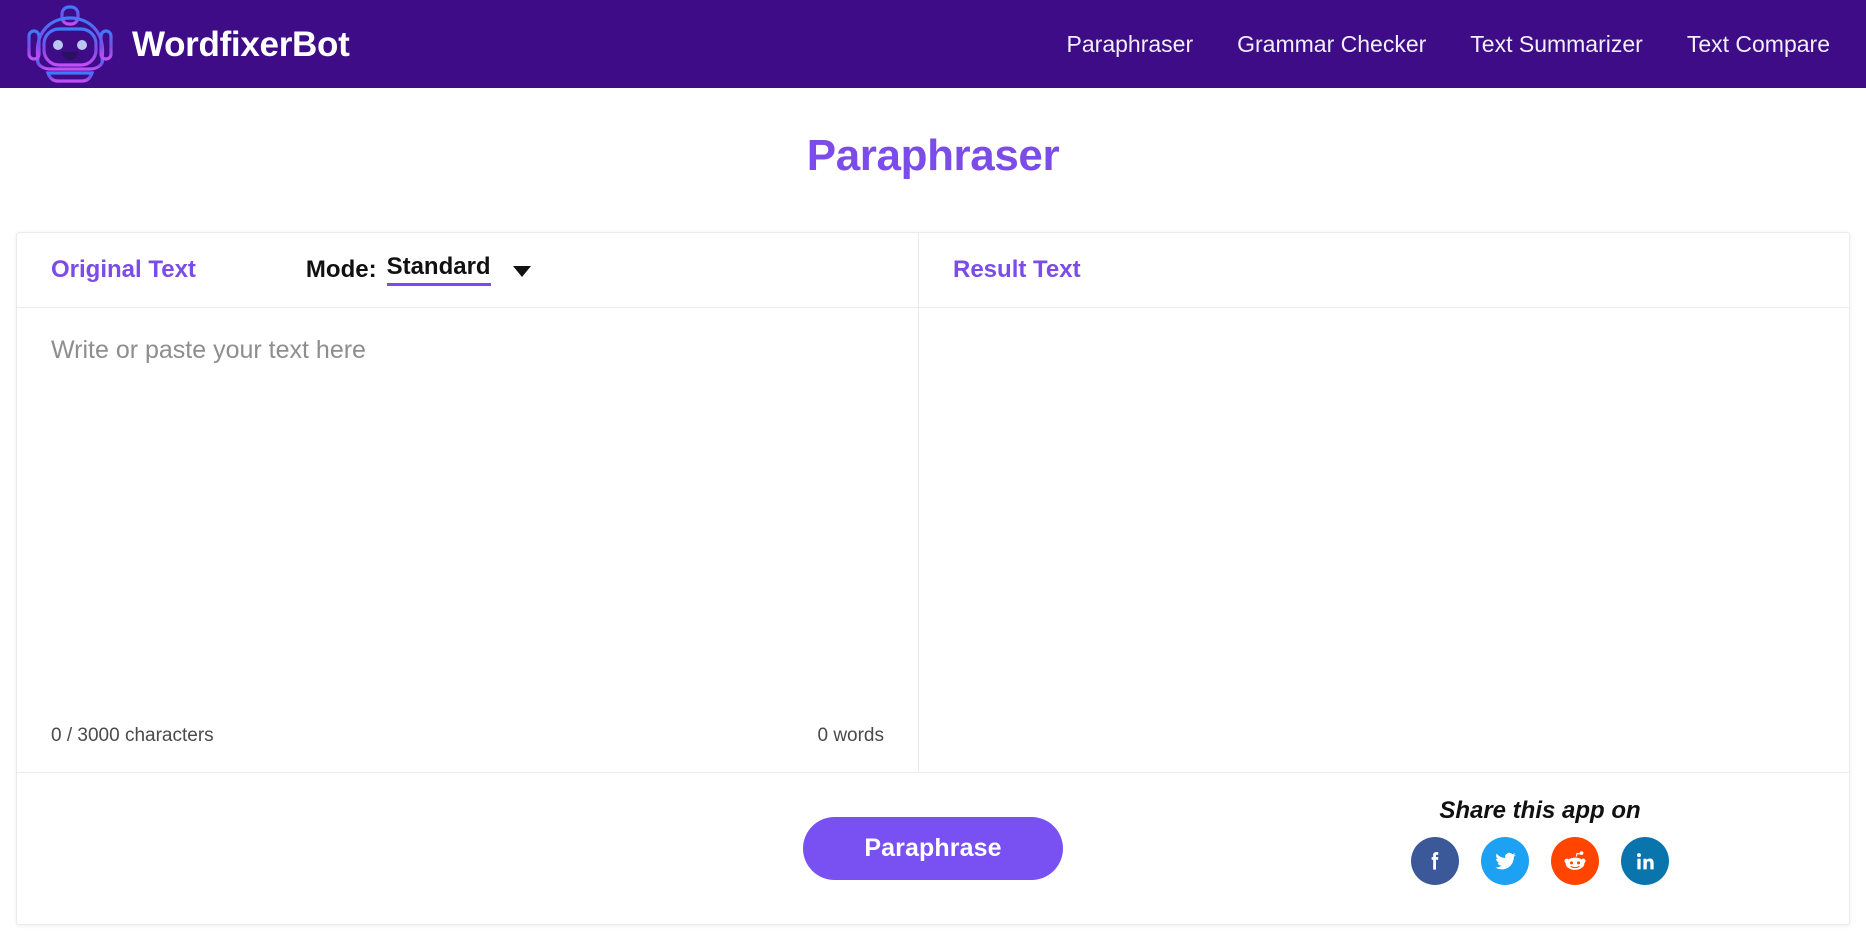 This screenshot has height=949, width=1866. What do you see at coordinates (123, 269) in the screenshot?
I see `original-text-title: Original Text` at bounding box center [123, 269].